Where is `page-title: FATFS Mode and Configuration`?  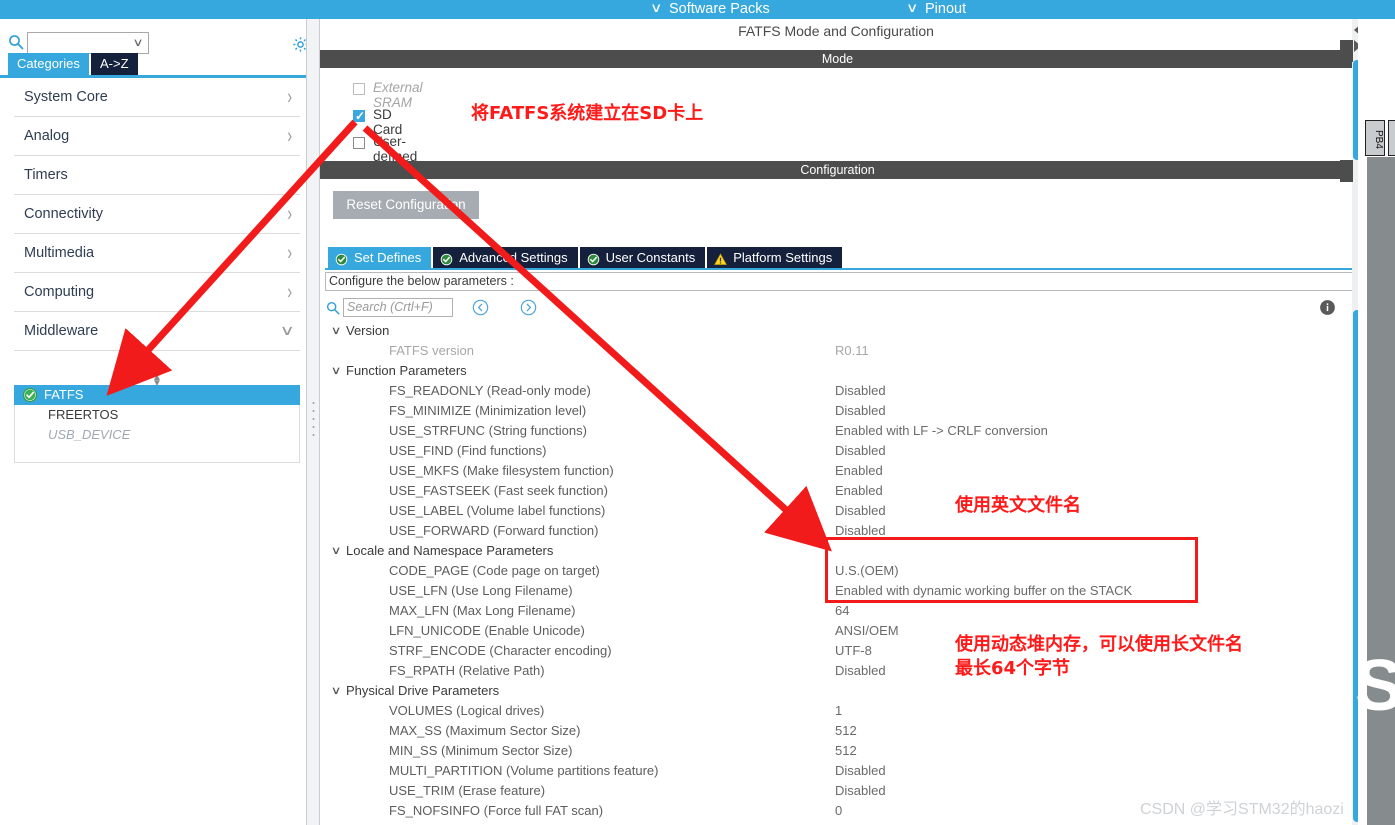
page-title: FATFS Mode and Configuration is located at coordinates (836, 31).